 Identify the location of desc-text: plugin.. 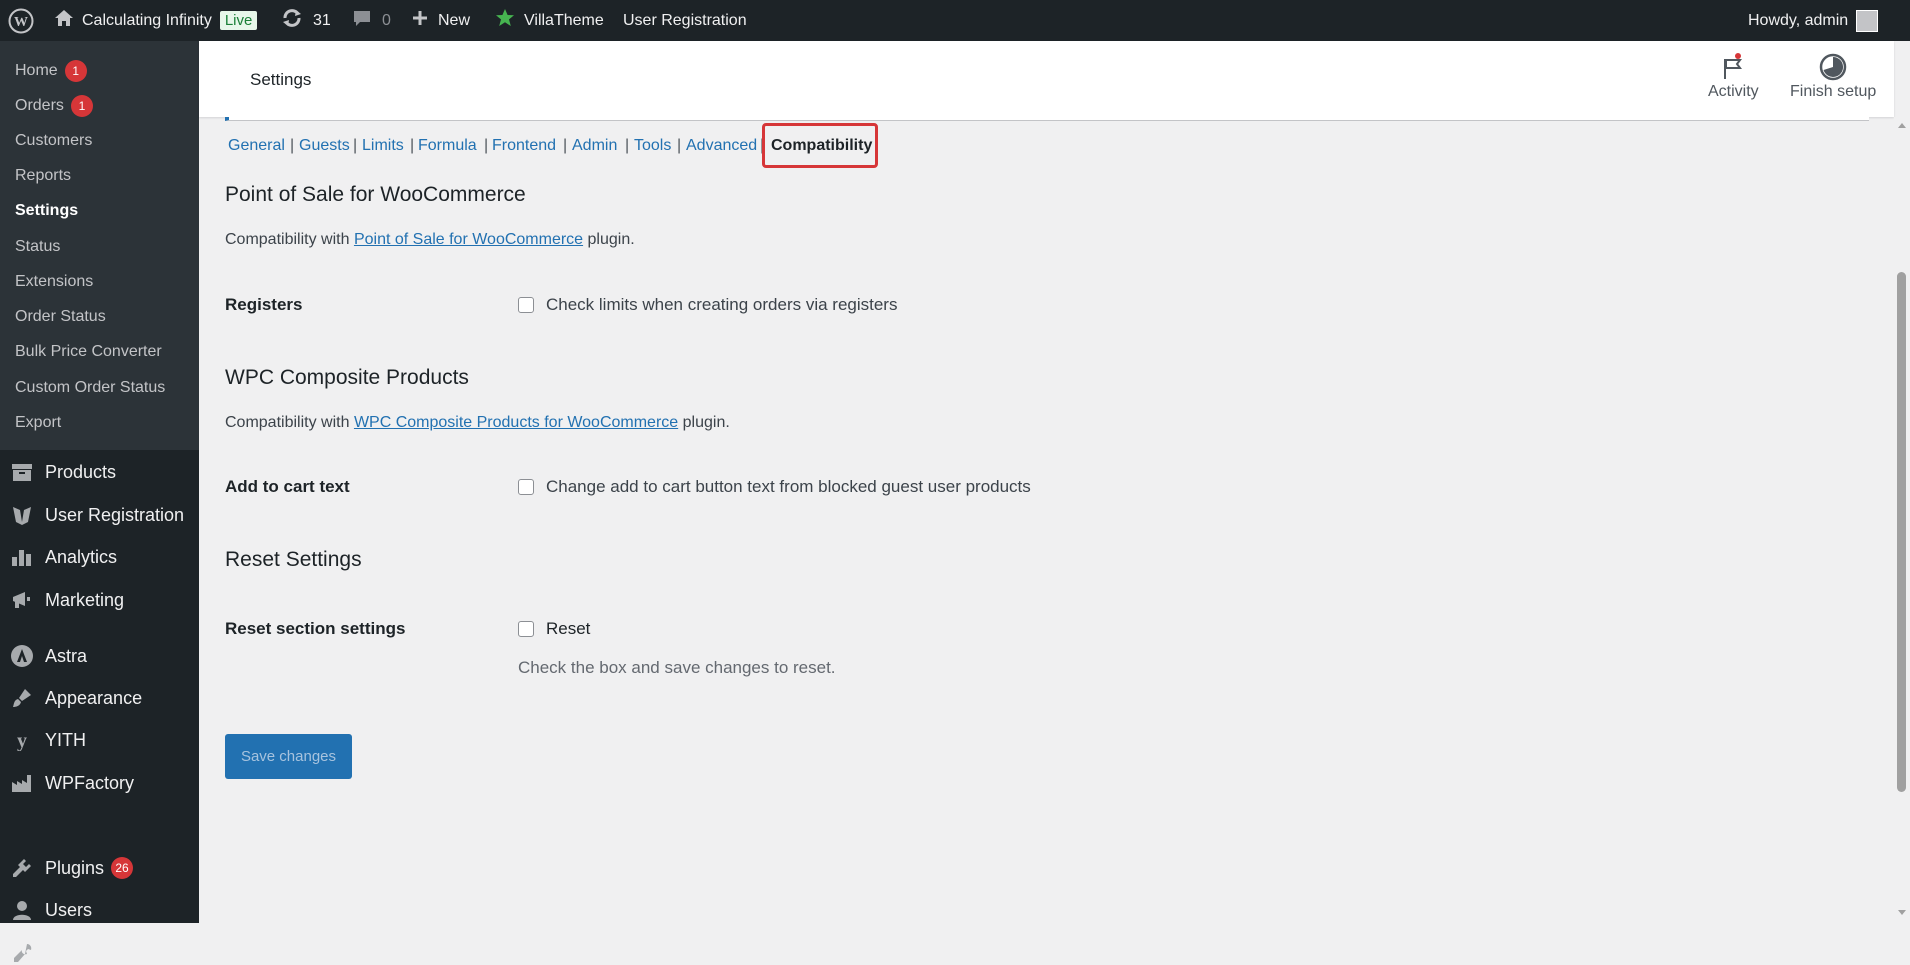
(609, 239).